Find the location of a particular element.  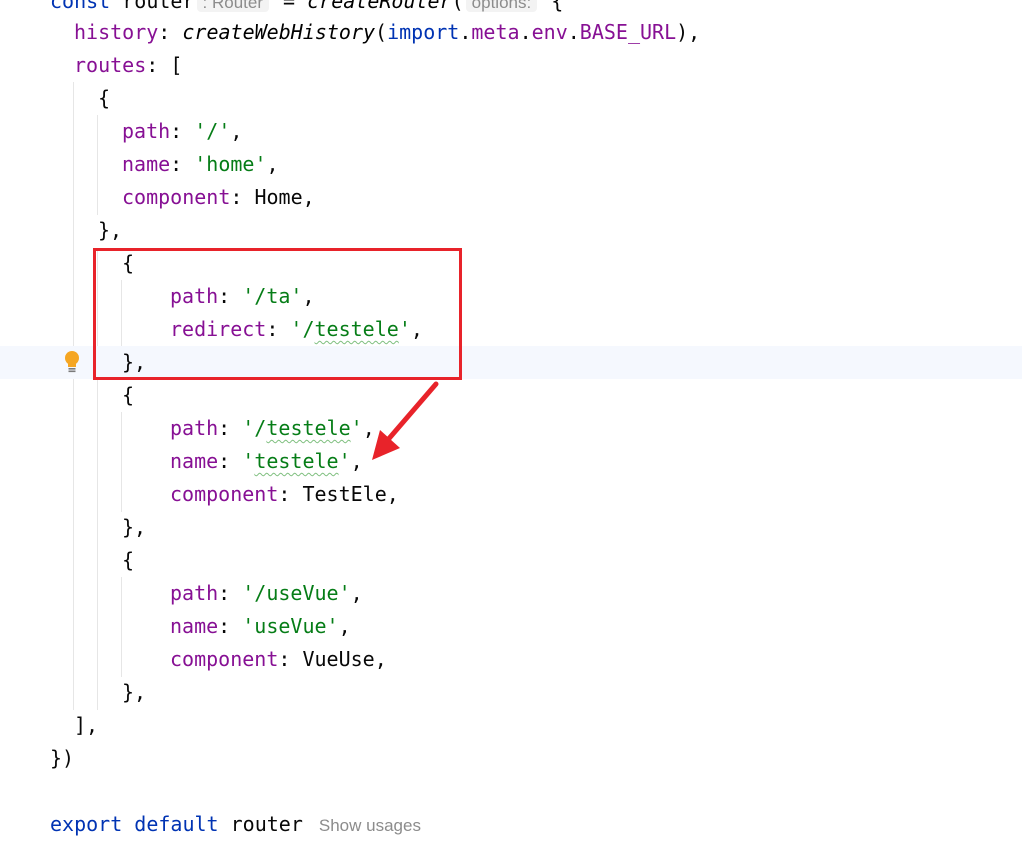

function-name: createWebHistory is located at coordinates (279, 32).